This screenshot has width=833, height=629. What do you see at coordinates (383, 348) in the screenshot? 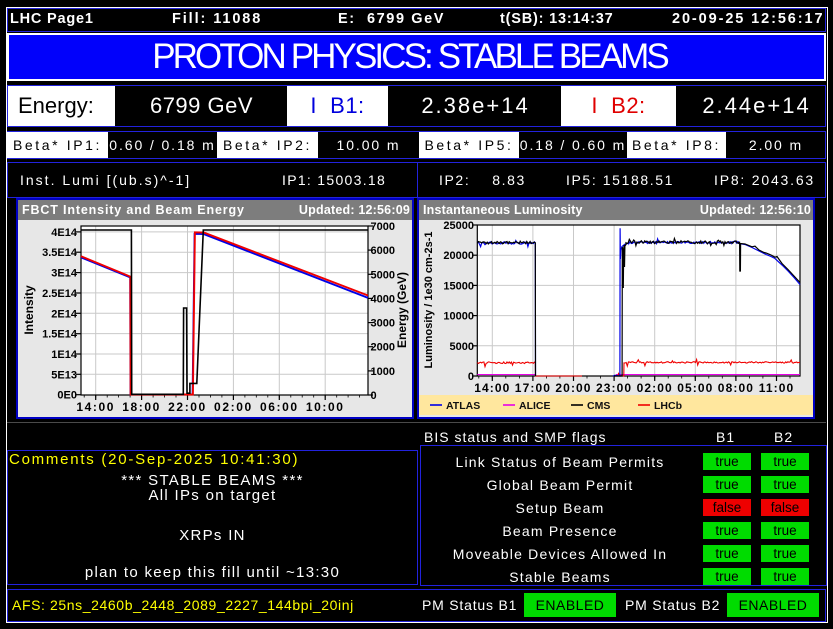
I see `svg-text: 2000` at bounding box center [383, 348].